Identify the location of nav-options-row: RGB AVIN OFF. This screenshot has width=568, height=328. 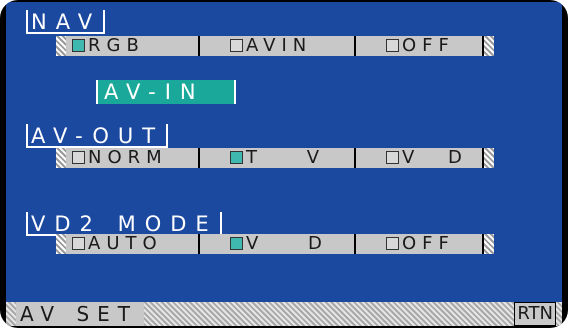
(275, 46).